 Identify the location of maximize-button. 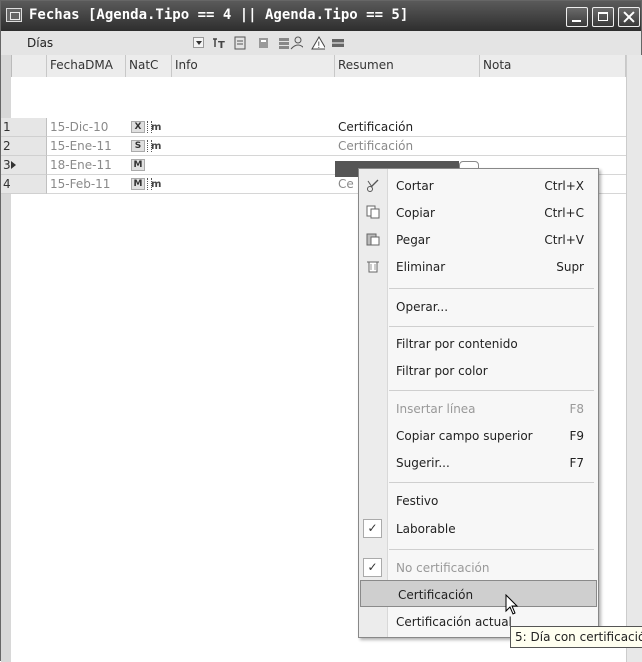
(603, 17).